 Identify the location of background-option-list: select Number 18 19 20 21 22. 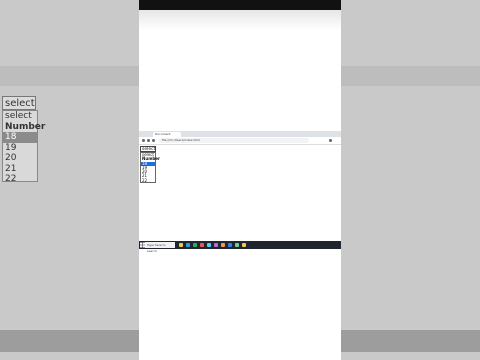
(24, 147).